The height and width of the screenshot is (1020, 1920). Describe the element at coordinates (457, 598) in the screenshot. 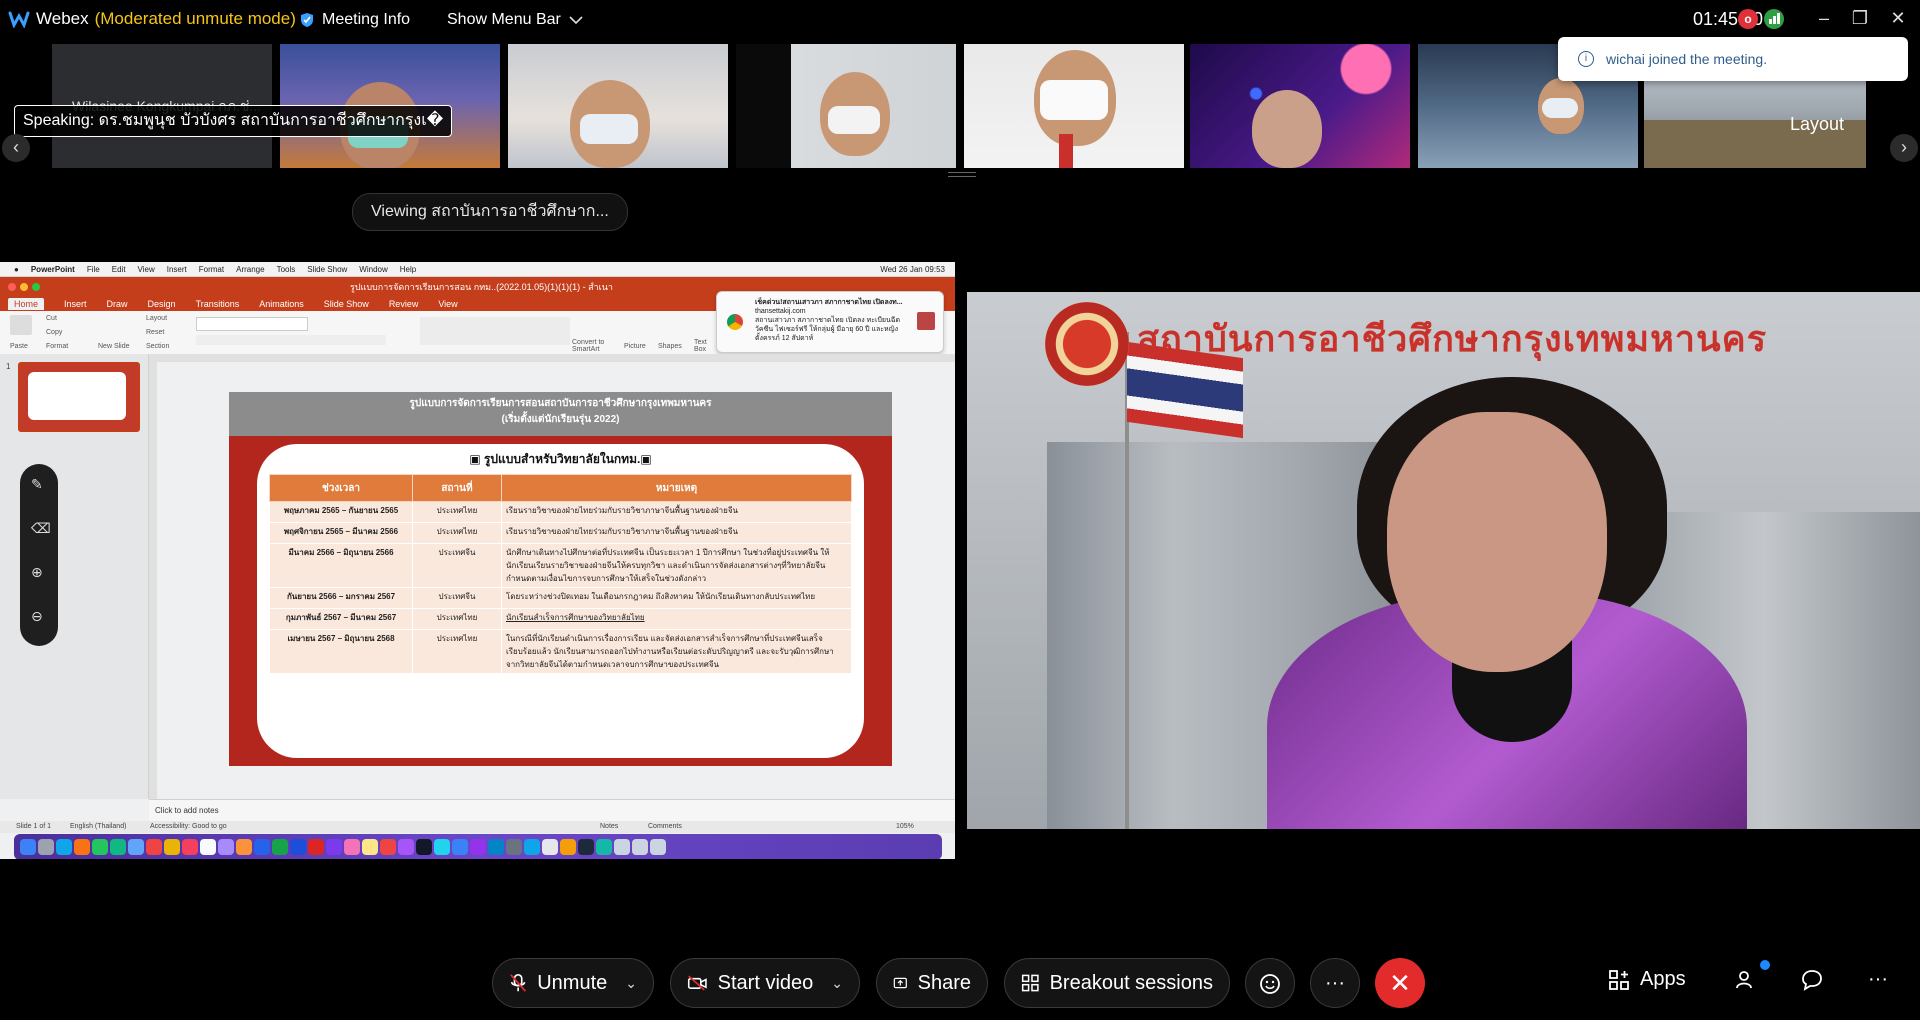

I see `place-cell: ประเทศจีน` at that location.